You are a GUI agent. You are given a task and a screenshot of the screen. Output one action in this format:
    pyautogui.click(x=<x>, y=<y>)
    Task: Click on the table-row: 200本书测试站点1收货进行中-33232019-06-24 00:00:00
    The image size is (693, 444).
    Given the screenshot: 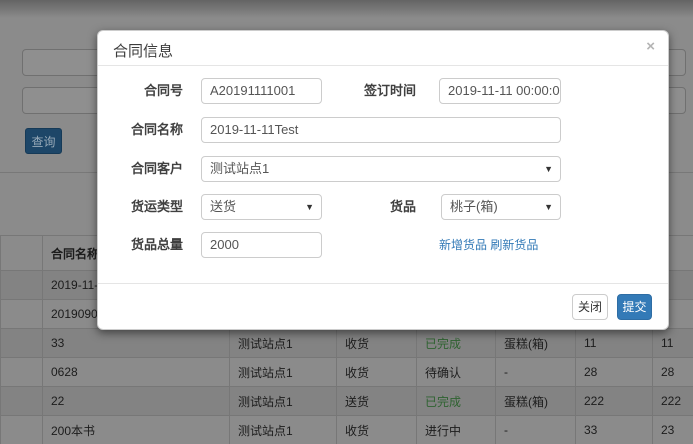 What is the action you would take?
    pyautogui.click(x=346, y=429)
    